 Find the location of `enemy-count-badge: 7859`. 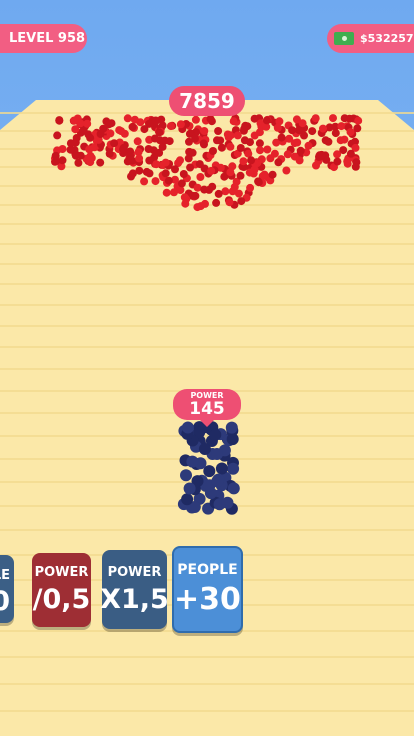

enemy-count-badge: 7859 is located at coordinates (207, 101).